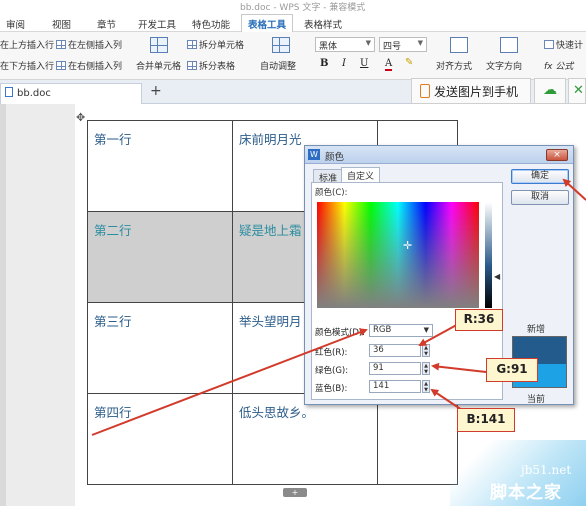 This screenshot has width=586, height=506. Describe the element at coordinates (331, 353) in the screenshot. I see `red-label: 红色(R):` at that location.